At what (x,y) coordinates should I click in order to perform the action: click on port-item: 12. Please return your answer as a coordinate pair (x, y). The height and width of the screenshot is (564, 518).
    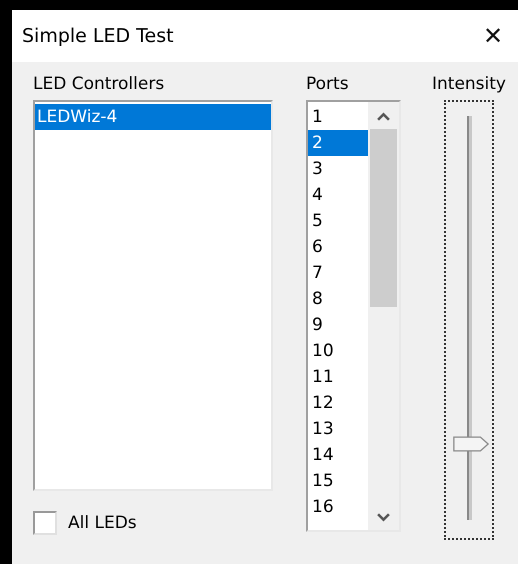
    Looking at the image, I should click on (338, 403).